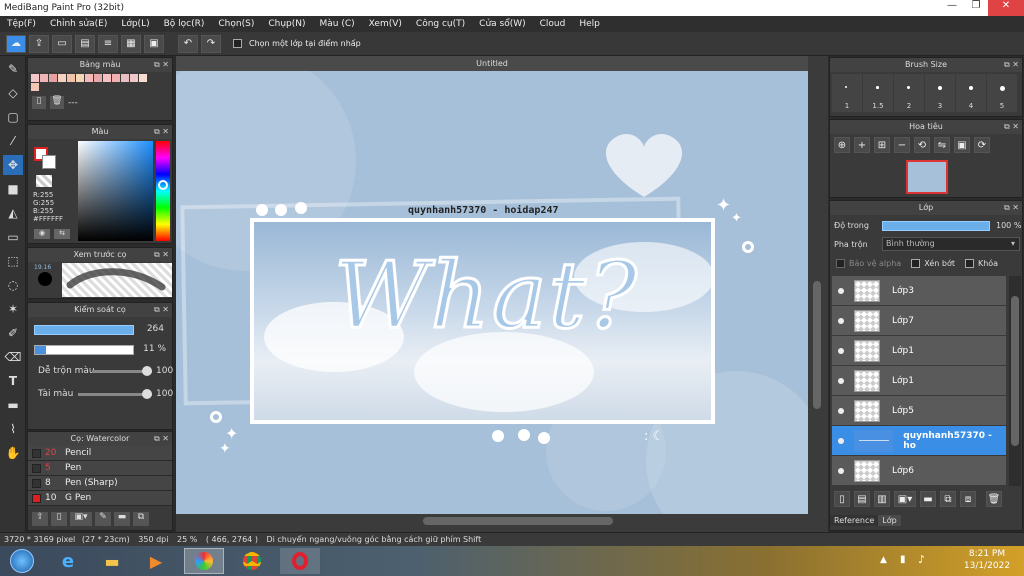 This screenshot has width=1024, height=576. I want to click on layer-folder-icon: ▬, so click(928, 499).